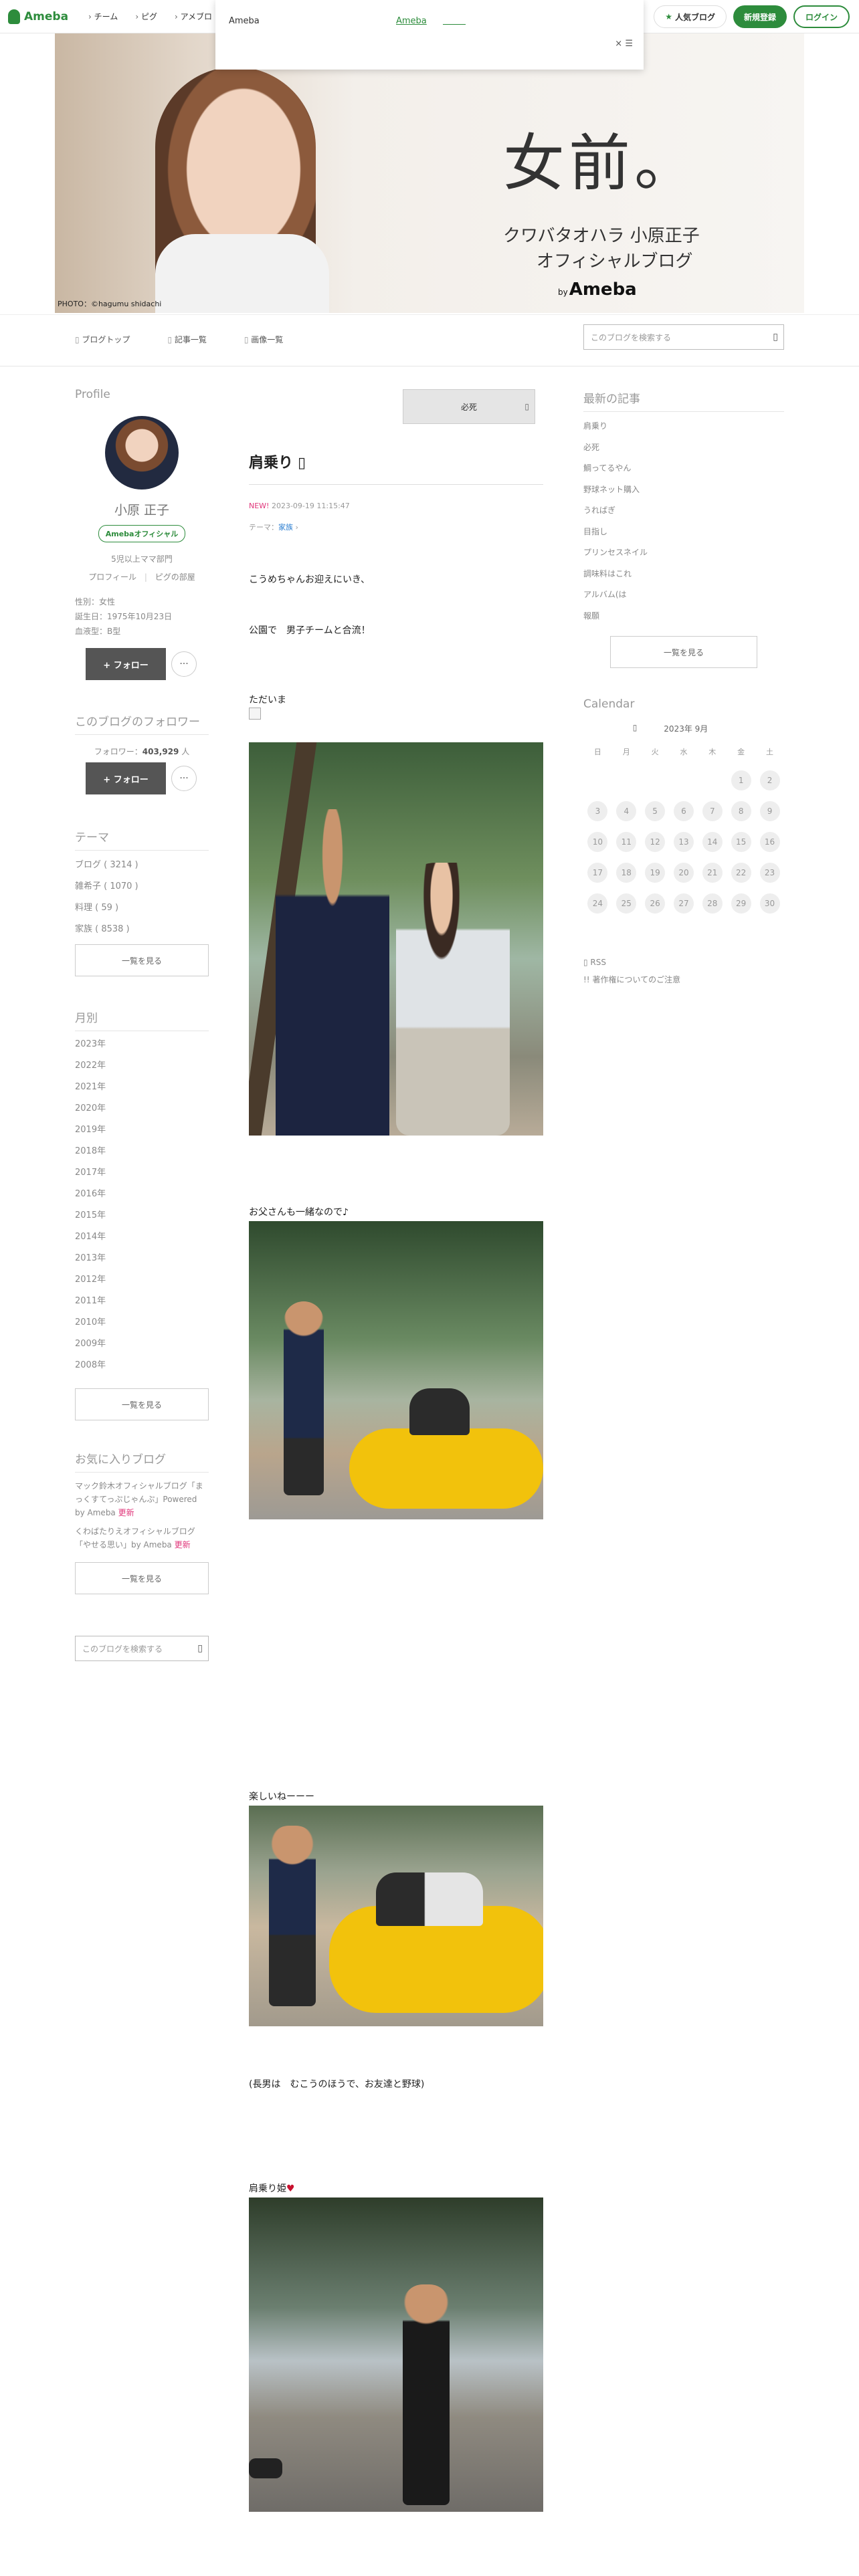  I want to click on archive-month-item: 2022年, so click(142, 1066).